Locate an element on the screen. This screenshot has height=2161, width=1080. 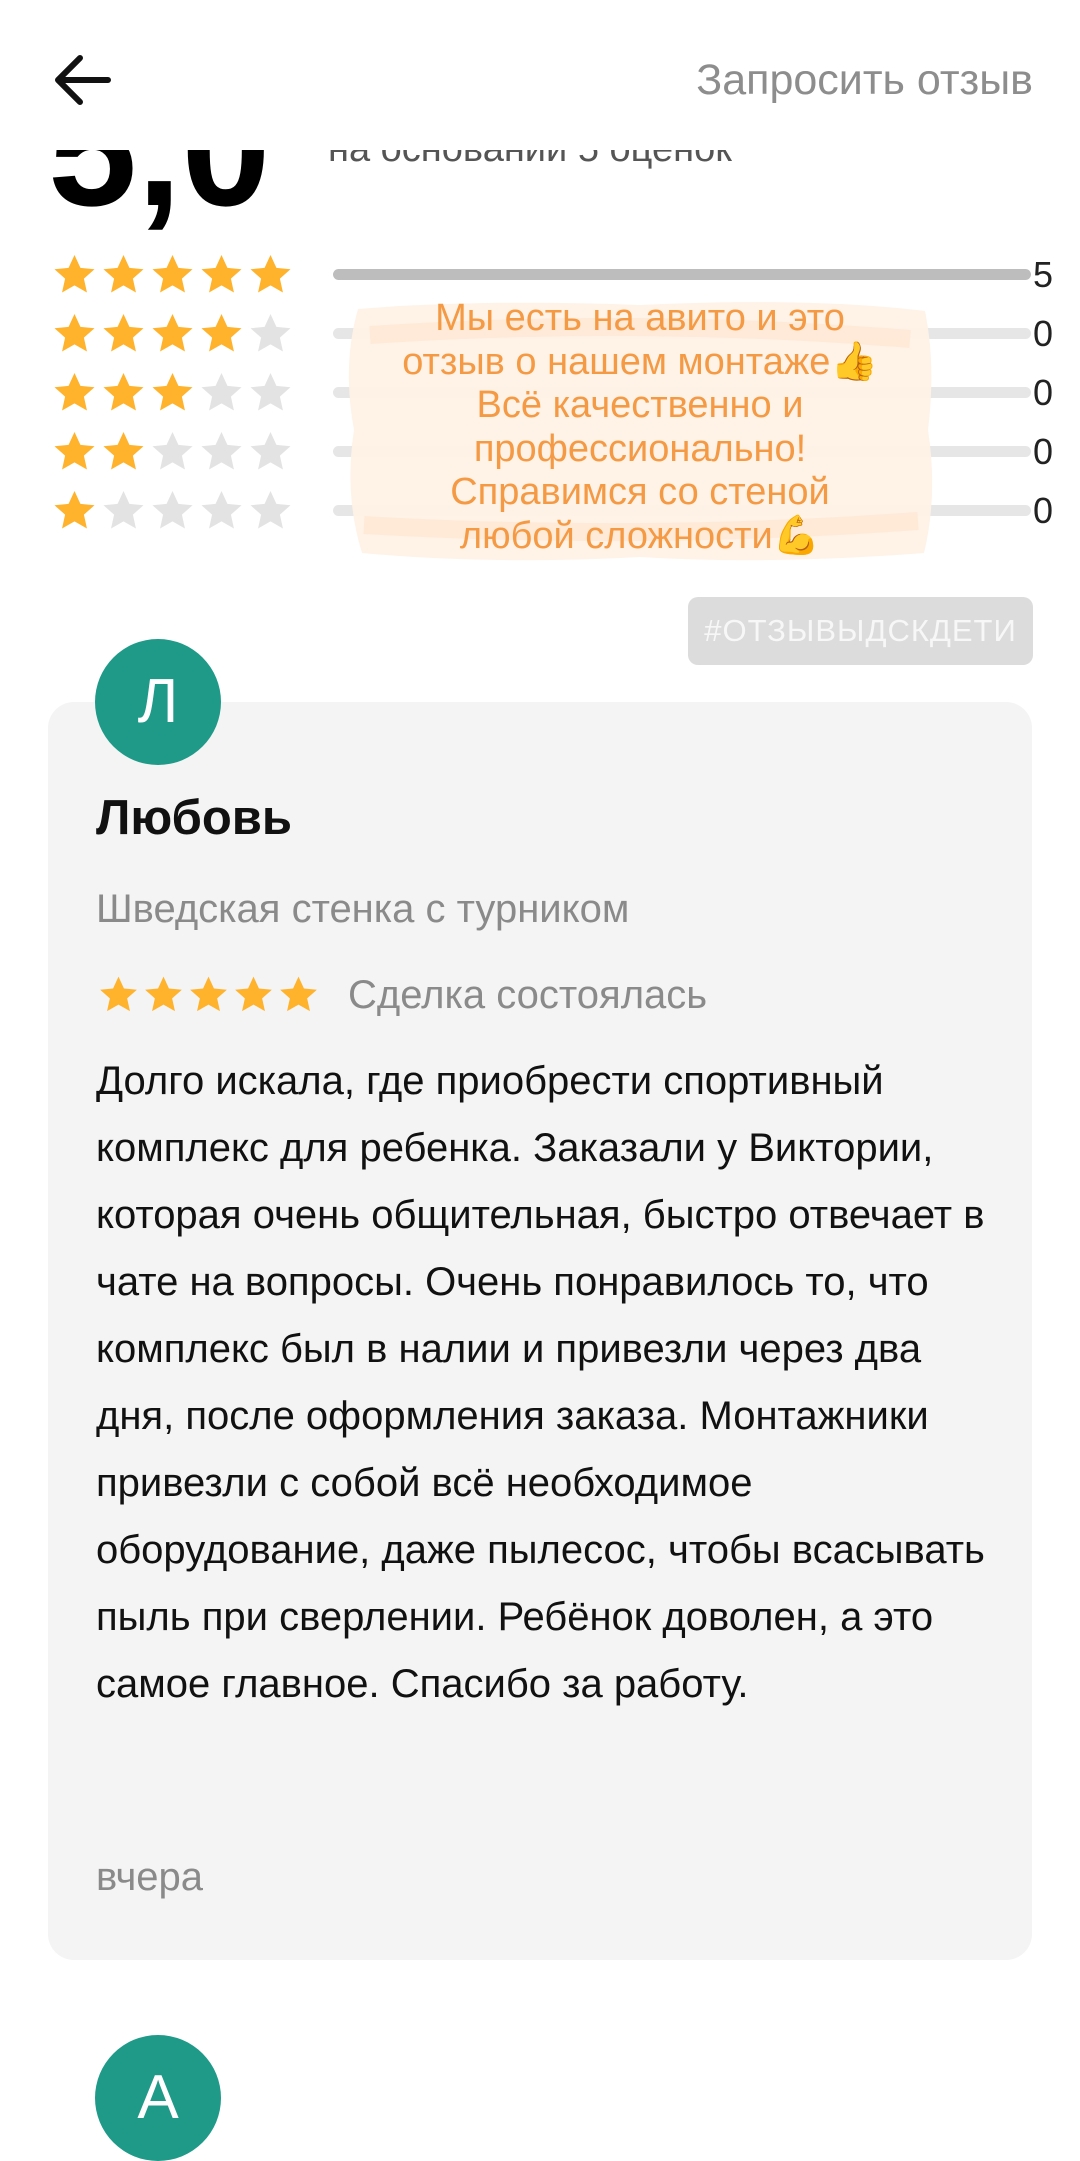
back-arrow-icon is located at coordinates (82, 80).